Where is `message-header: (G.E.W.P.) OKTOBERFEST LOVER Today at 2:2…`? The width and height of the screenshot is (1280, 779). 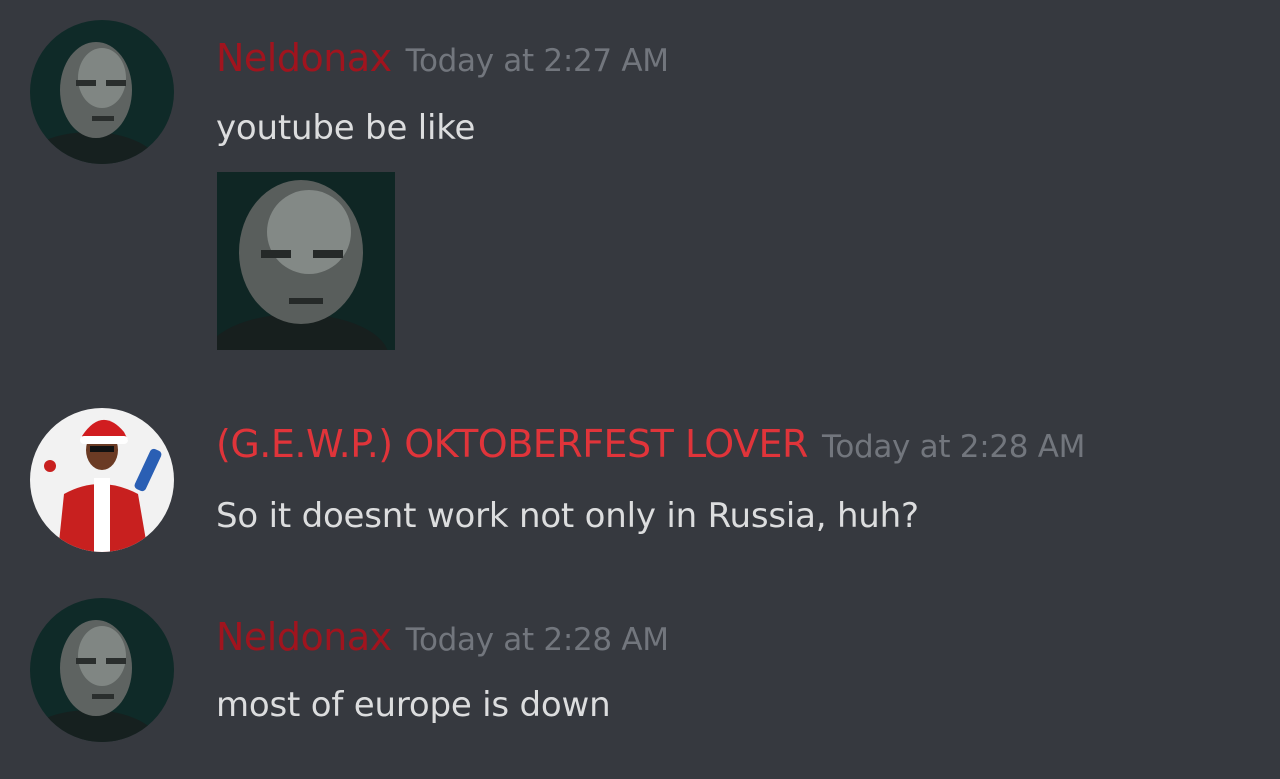
message-header: (G.E.W.P.) OKTOBERFEST LOVER Today at 2:2… is located at coordinates (650, 444).